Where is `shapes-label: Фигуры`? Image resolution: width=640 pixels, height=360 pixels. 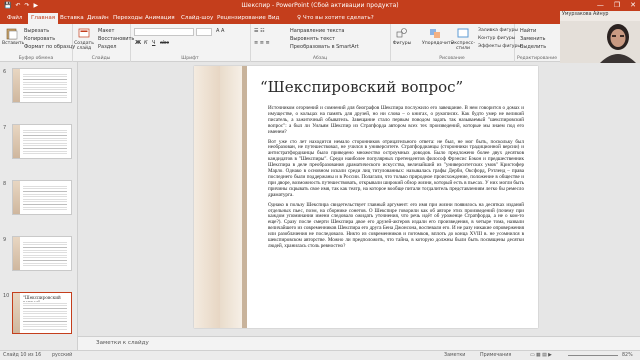 shapes-label: Фигуры is located at coordinates (402, 43).